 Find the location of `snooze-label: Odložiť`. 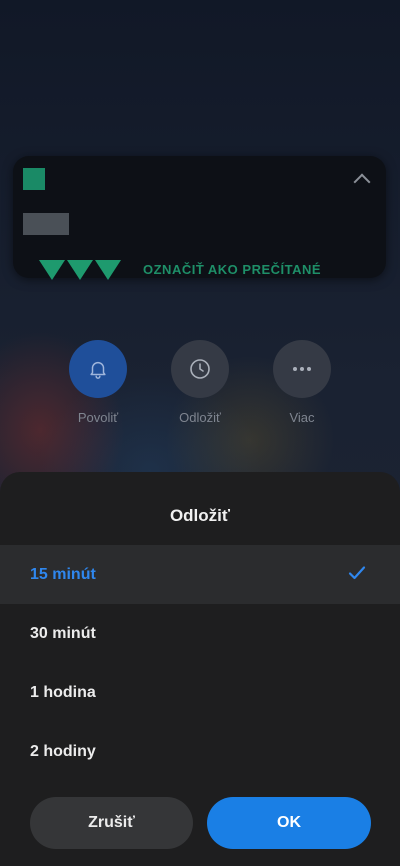

snooze-label: Odložiť is located at coordinates (200, 417).